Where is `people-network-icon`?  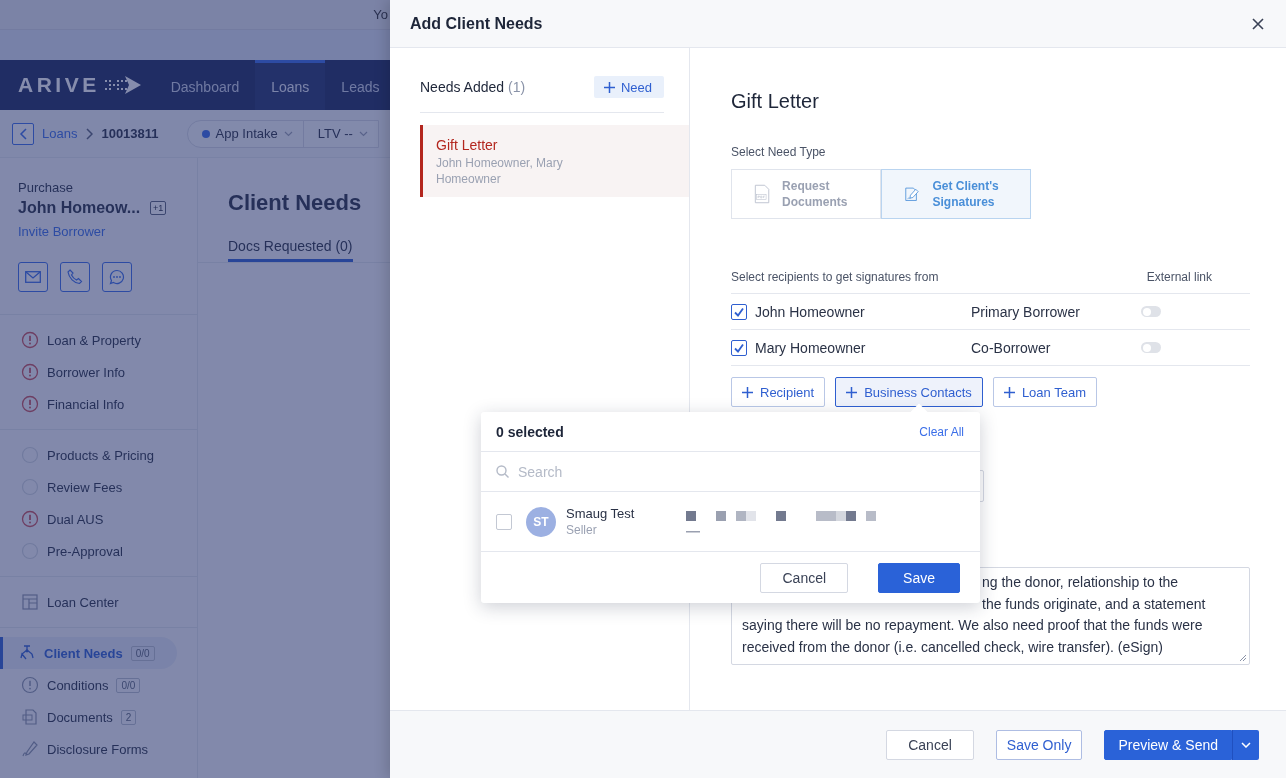
people-network-icon is located at coordinates (27, 653).